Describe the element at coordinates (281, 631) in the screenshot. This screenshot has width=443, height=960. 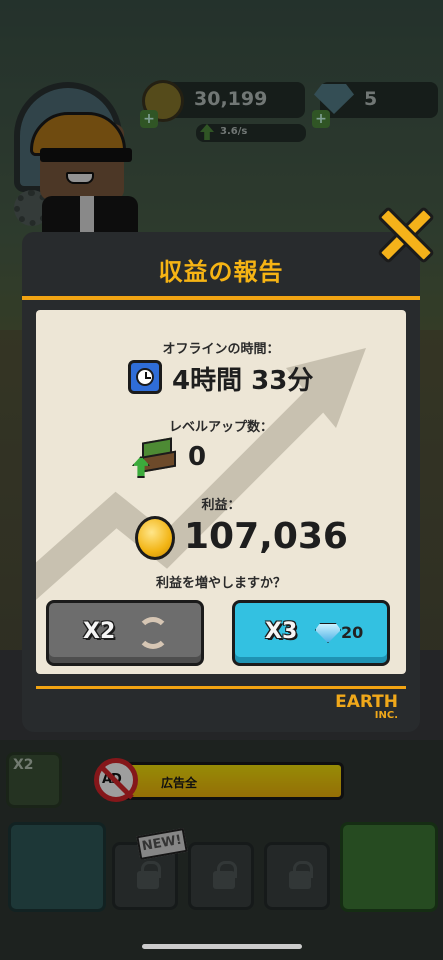
I see `x3-button-label: X3` at that location.